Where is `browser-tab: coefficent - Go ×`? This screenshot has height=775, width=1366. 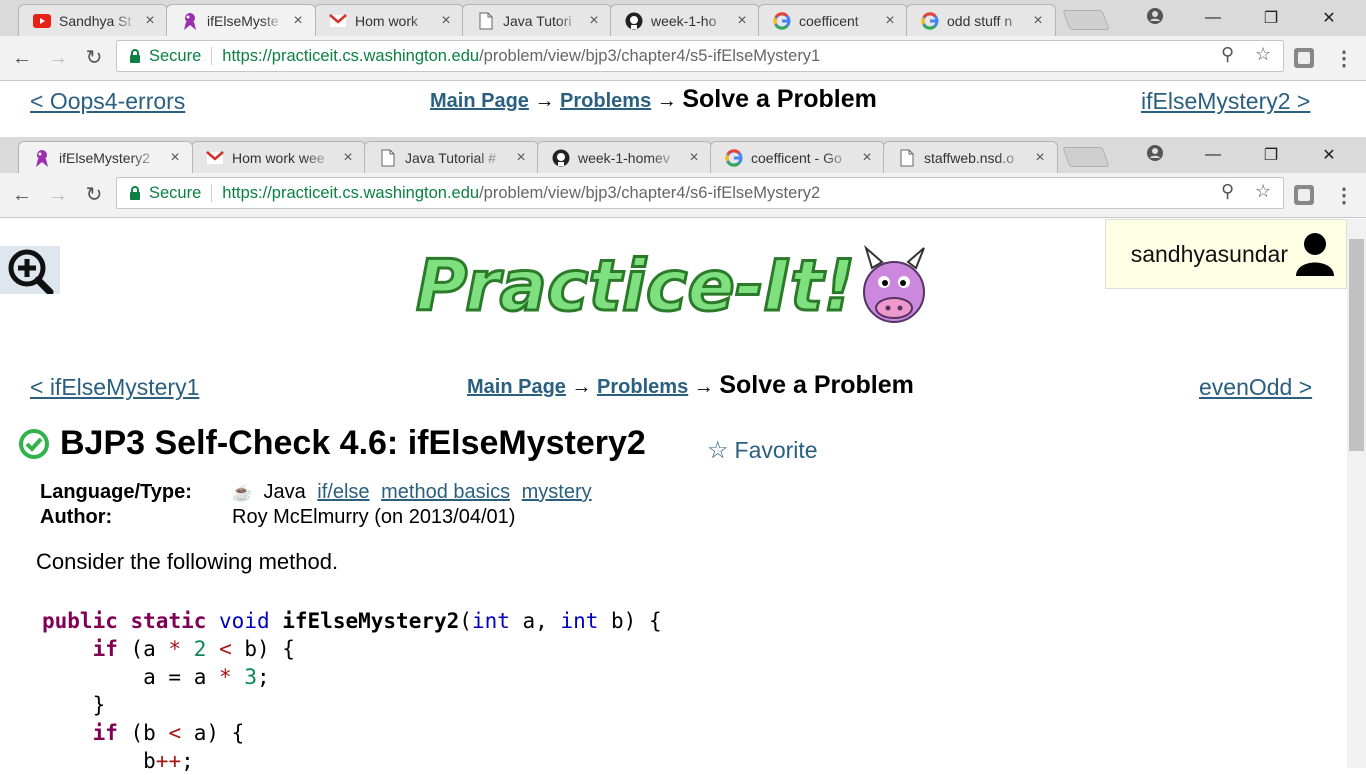 browser-tab: coefficent - Go × is located at coordinates (797, 157).